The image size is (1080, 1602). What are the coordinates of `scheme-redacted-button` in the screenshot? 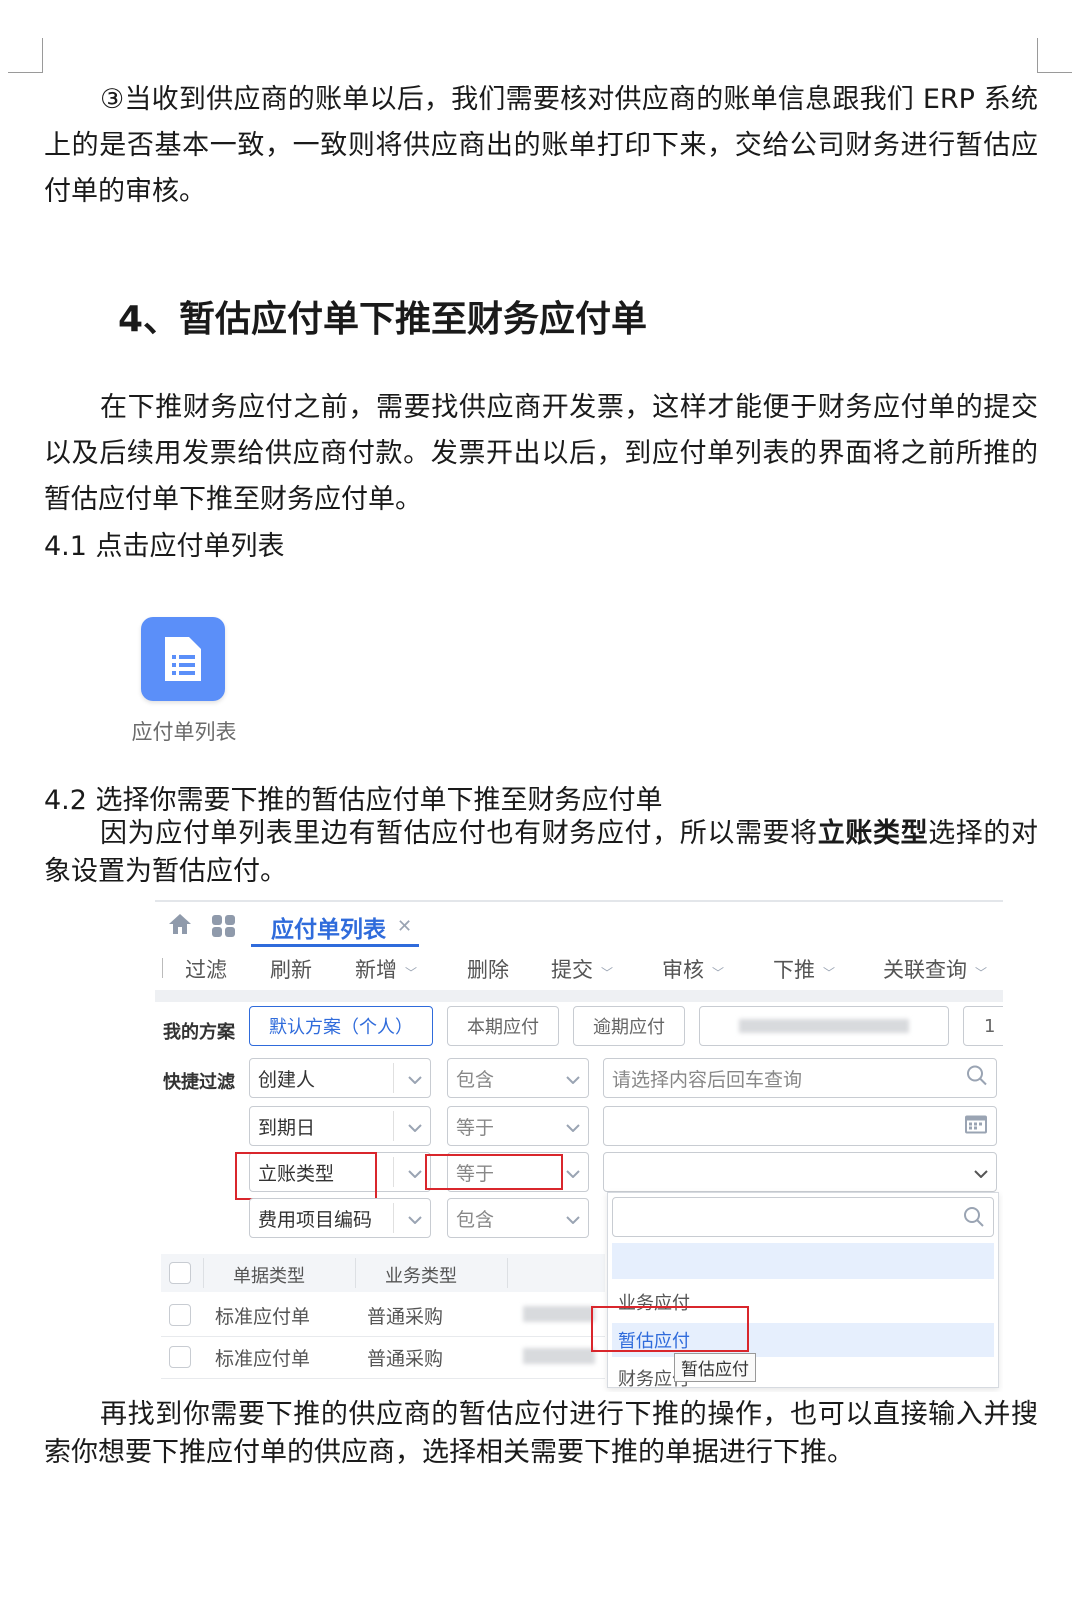 It's located at (824, 1026).